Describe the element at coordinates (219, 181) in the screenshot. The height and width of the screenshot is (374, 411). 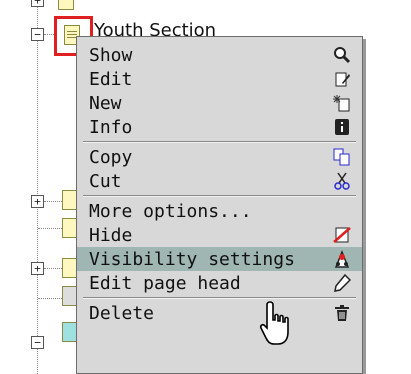
I see `menu-item-cut: Cut` at that location.